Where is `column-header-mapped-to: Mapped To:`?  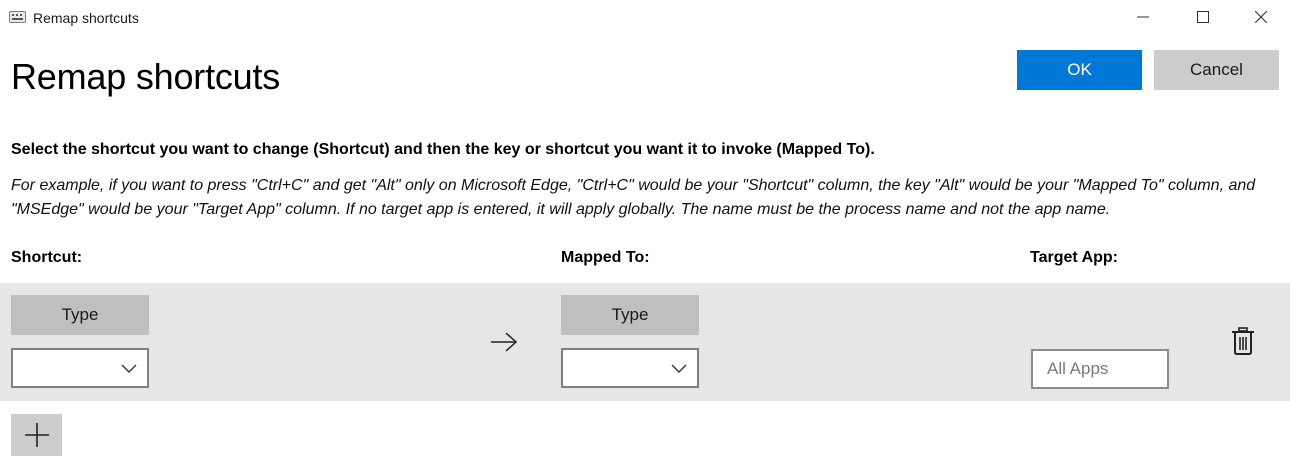
column-header-mapped-to: Mapped To: is located at coordinates (605, 257).